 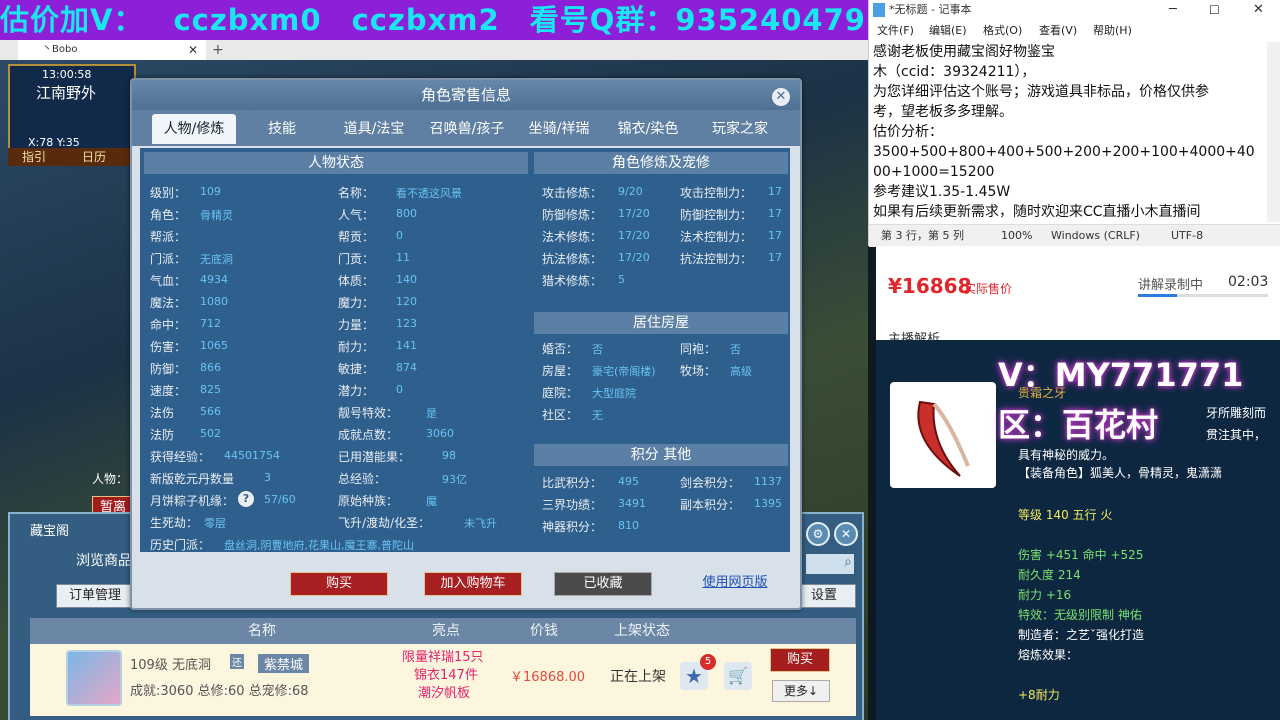 What do you see at coordinates (560, 415) in the screenshot?
I see `house-label: 社区：` at bounding box center [560, 415].